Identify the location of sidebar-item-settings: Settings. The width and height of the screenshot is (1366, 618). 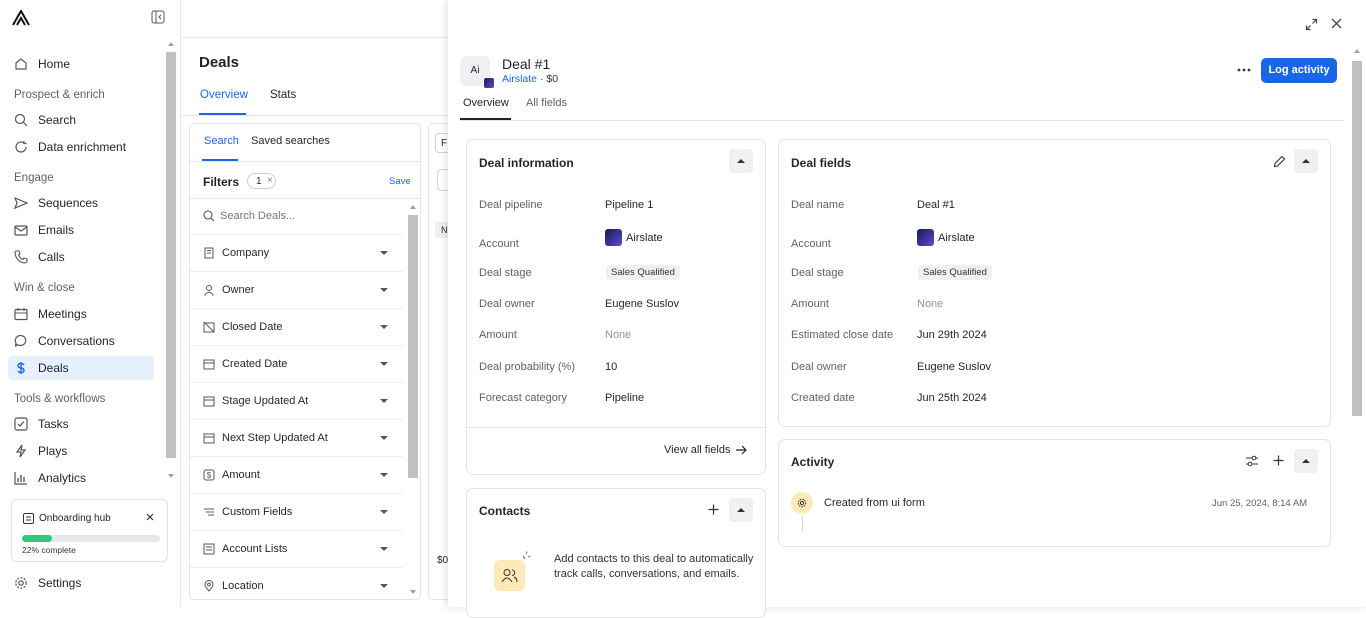
(81, 583).